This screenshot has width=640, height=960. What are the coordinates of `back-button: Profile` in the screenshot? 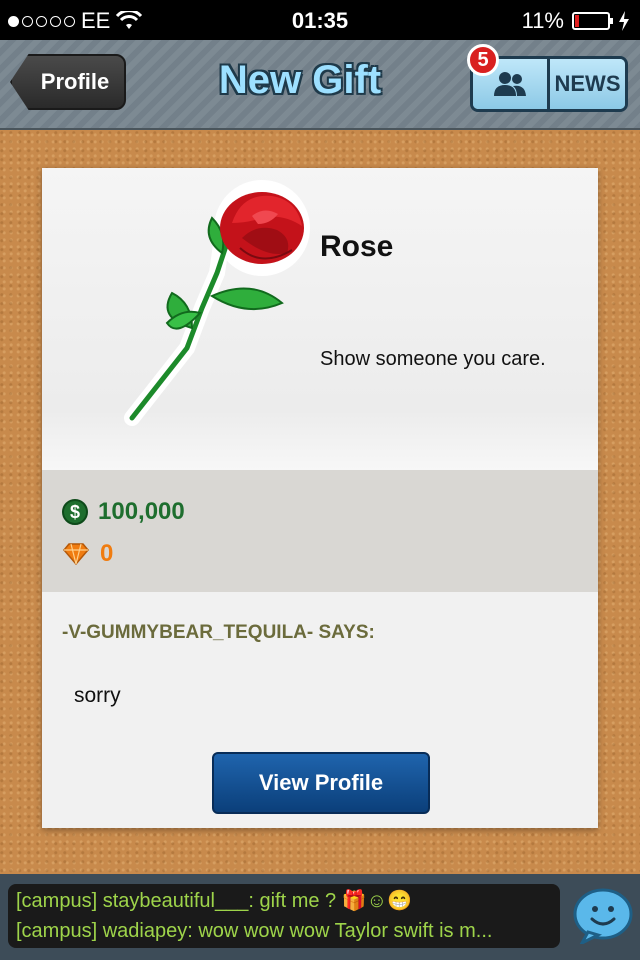 It's located at (68, 82).